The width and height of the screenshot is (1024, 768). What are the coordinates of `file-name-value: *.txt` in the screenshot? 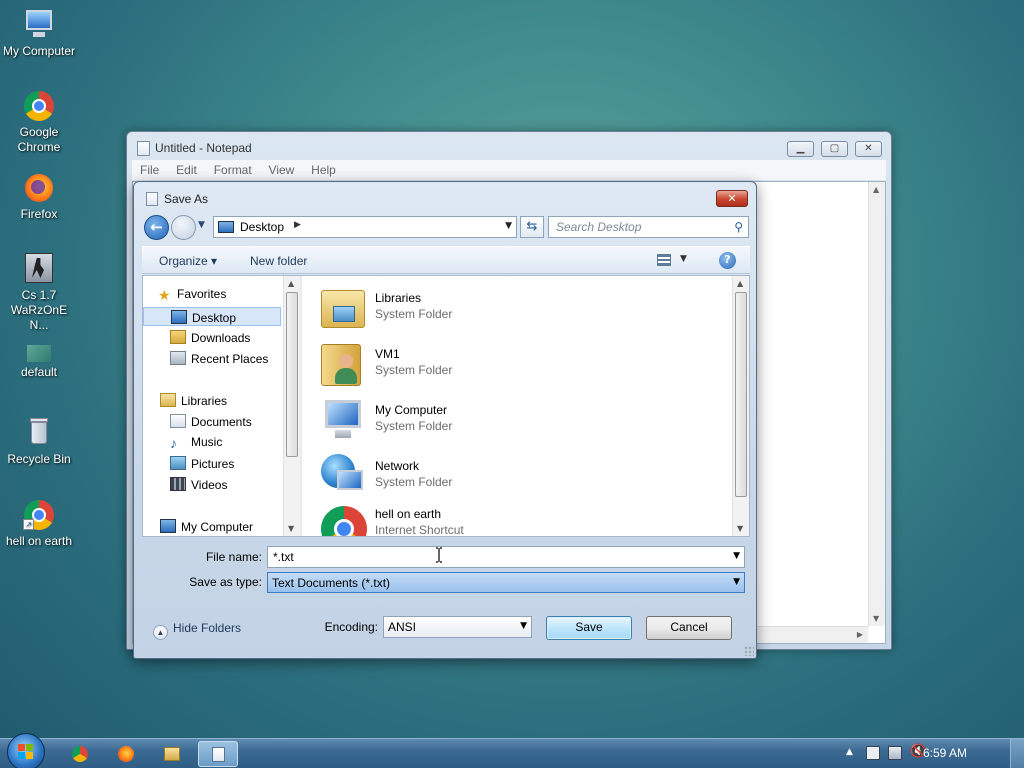 It's located at (283, 557).